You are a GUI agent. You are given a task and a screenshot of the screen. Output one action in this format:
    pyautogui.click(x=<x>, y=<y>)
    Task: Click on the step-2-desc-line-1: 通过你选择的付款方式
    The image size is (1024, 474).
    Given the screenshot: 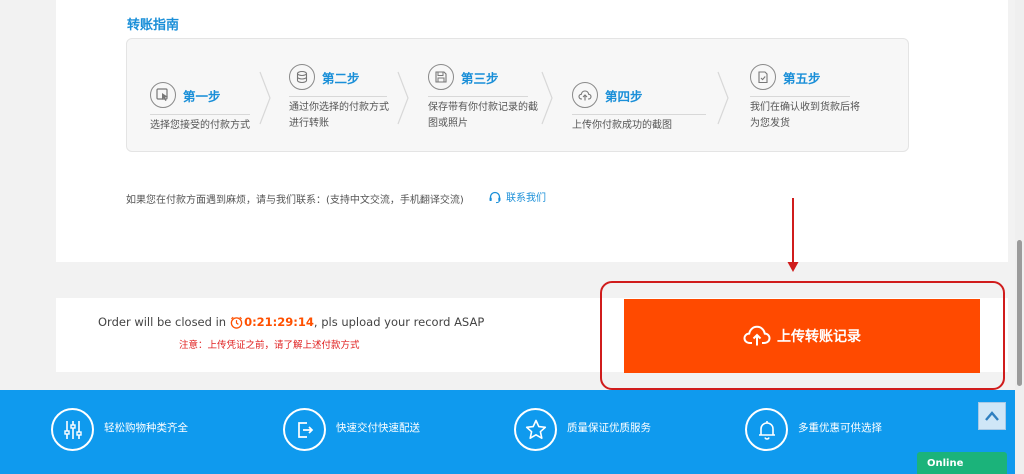 What is the action you would take?
    pyautogui.click(x=339, y=107)
    